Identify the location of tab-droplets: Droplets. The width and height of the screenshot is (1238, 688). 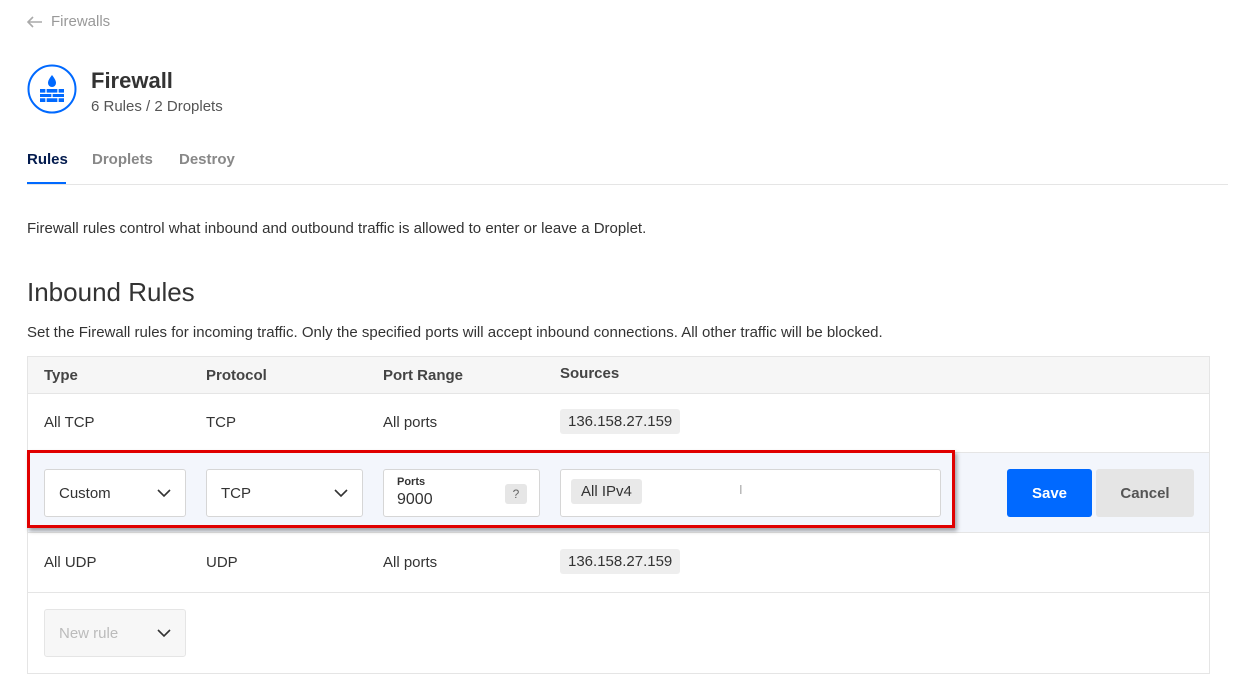
(122, 159).